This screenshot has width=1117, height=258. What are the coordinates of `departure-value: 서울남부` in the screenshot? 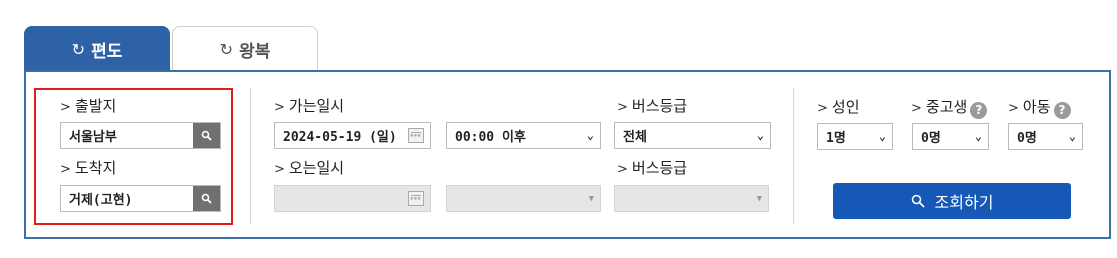 It's located at (93, 137).